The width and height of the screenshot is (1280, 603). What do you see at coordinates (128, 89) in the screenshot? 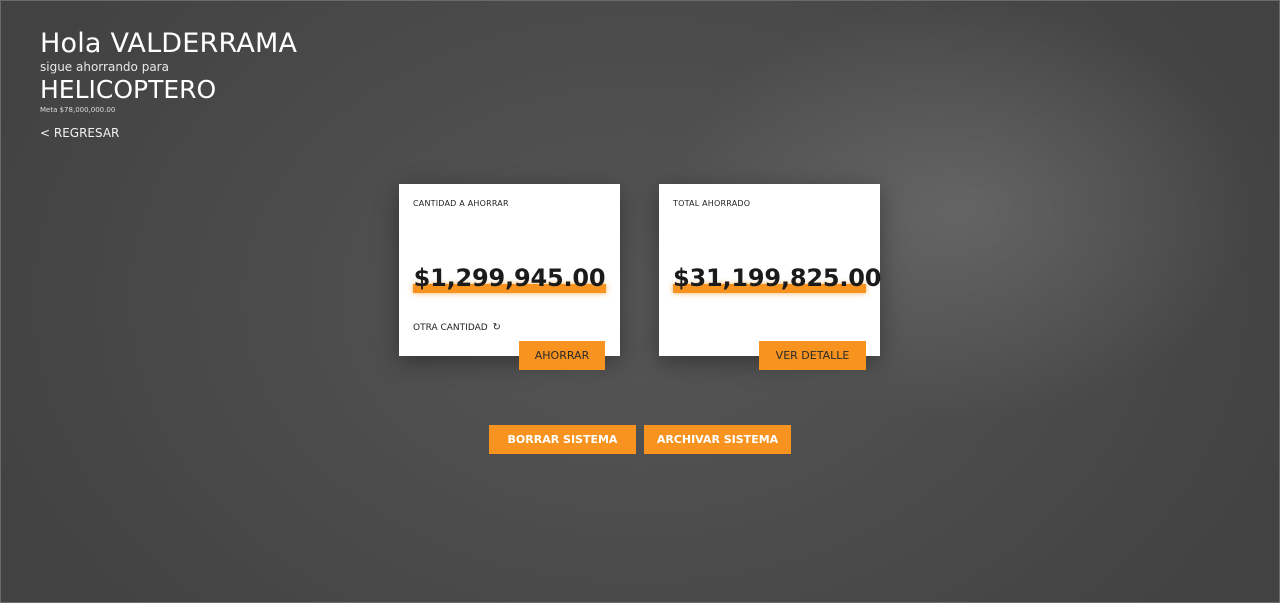
I see `goal-name: HELICOPTERO` at bounding box center [128, 89].